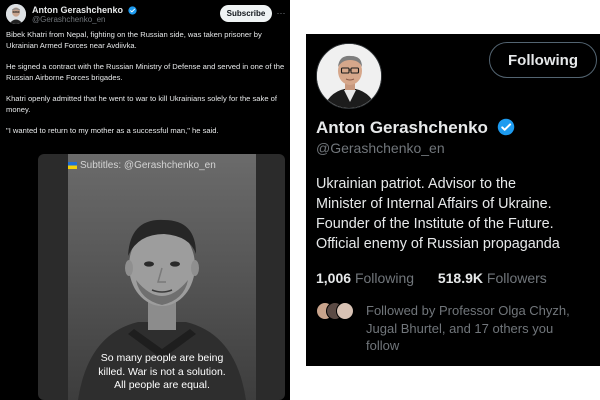  I want to click on bio-line: Official enemy of Russian propaganda, so click(438, 244).